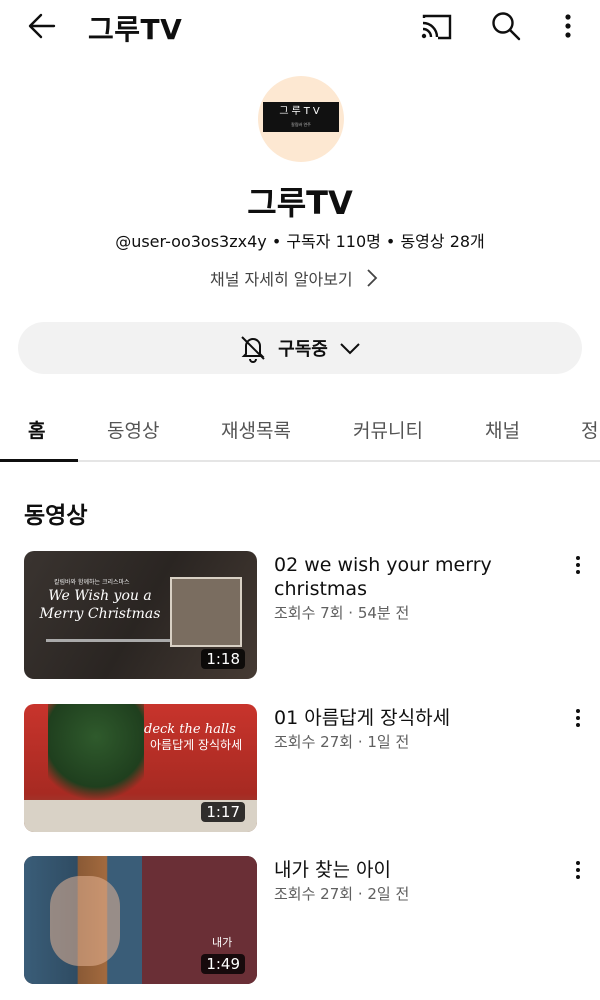  I want to click on channel-avatar: 그루TV 칼림바 연주, so click(301, 119).